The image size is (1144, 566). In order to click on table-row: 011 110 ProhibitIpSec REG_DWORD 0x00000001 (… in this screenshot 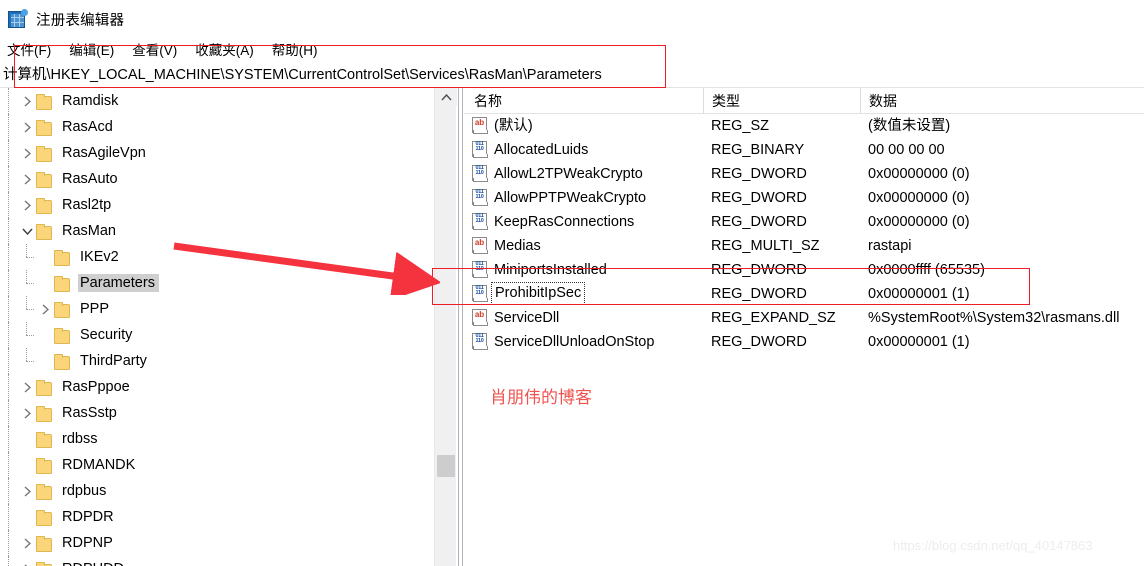, I will do `click(804, 294)`.